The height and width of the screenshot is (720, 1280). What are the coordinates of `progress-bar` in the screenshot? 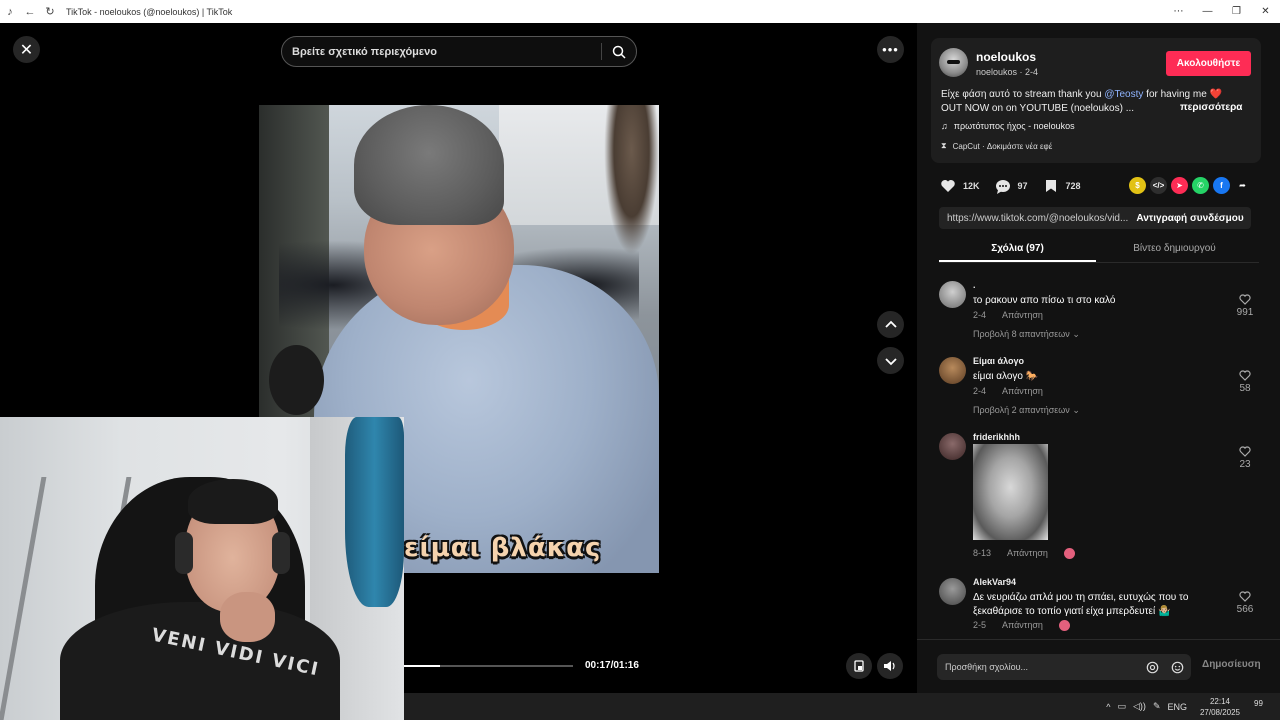 It's located at (488, 666).